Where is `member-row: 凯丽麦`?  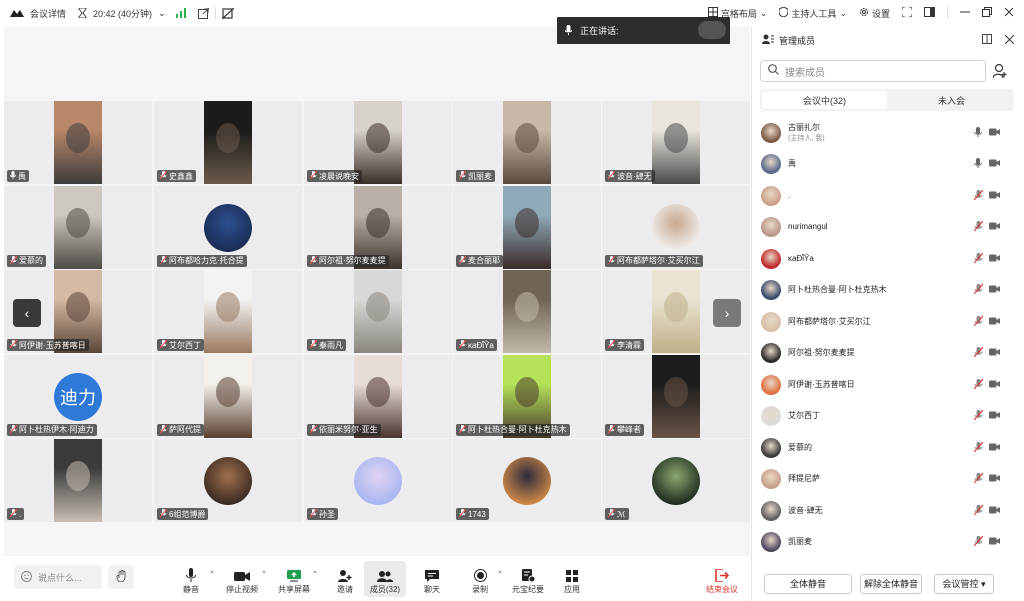
member-row: 凯丽麦 is located at coordinates (888, 542).